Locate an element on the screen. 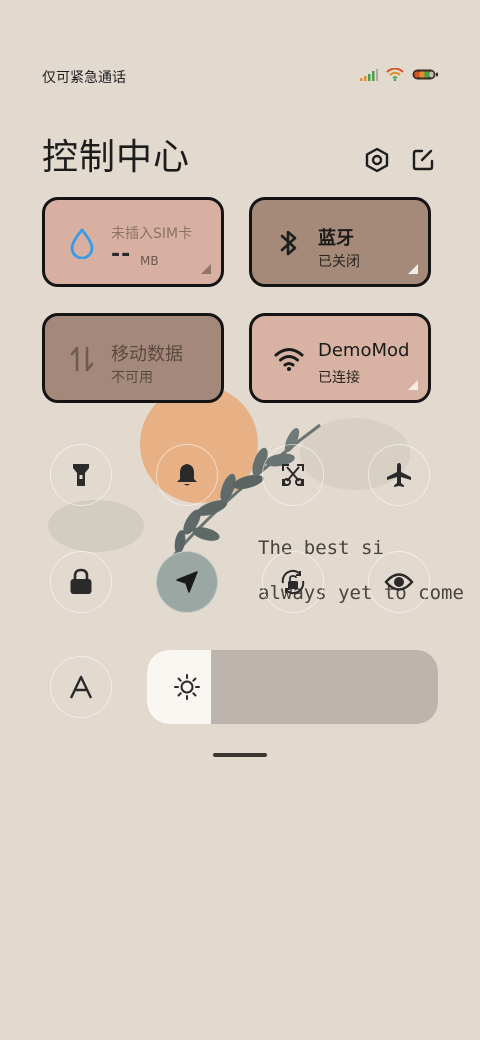 Image resolution: width=480 pixels, height=1040 pixels. home-indicator is located at coordinates (240, 755).